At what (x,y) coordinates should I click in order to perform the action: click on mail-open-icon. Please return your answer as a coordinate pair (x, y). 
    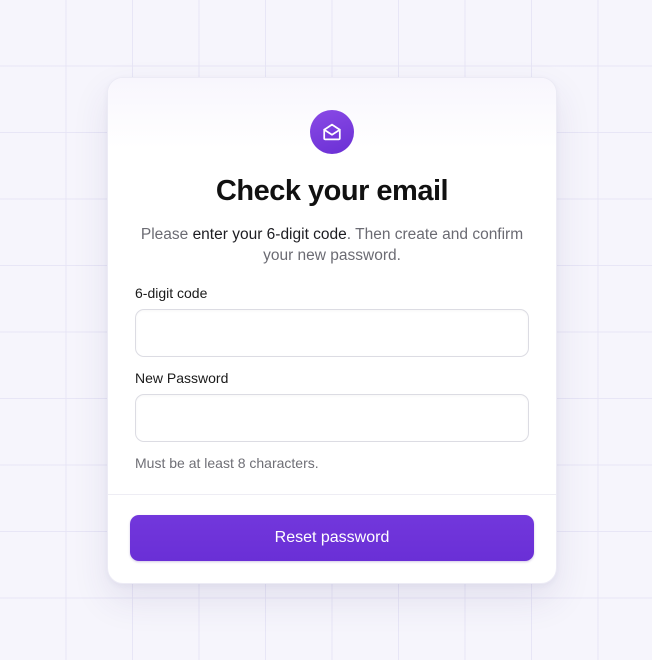
    Looking at the image, I should click on (332, 132).